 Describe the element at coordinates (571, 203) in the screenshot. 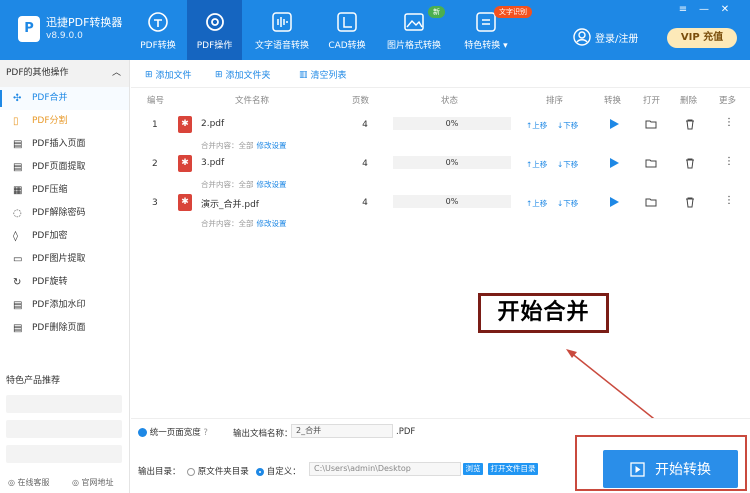

I see `move-down-label: 下移` at that location.